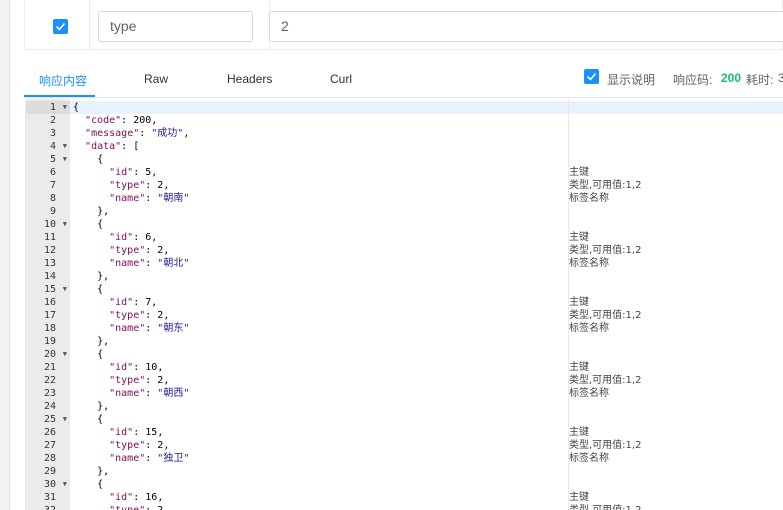 The image size is (783, 510). Describe the element at coordinates (175, 26) in the screenshot. I see `param-name-input: type` at that location.